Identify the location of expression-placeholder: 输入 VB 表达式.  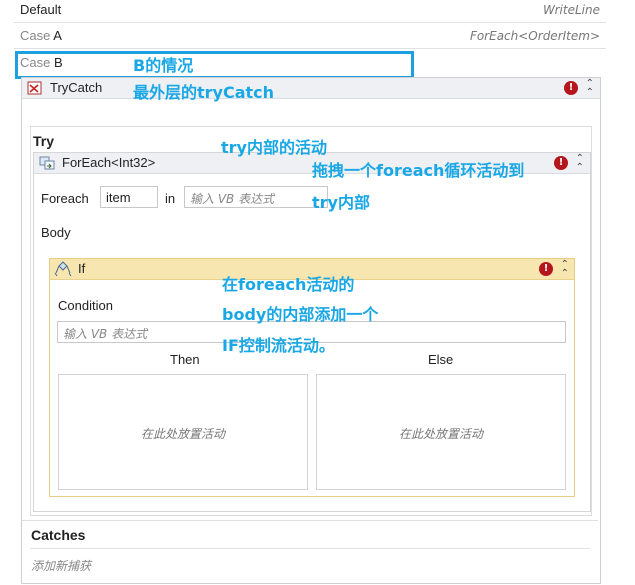
(232, 199).